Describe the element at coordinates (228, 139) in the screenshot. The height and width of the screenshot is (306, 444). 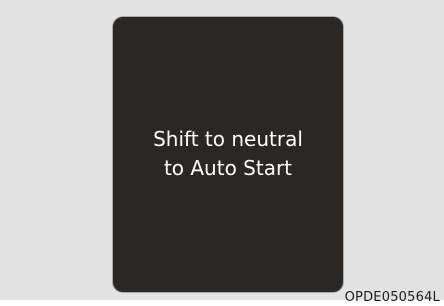
I see `message-line-1: Shift to neutral` at that location.